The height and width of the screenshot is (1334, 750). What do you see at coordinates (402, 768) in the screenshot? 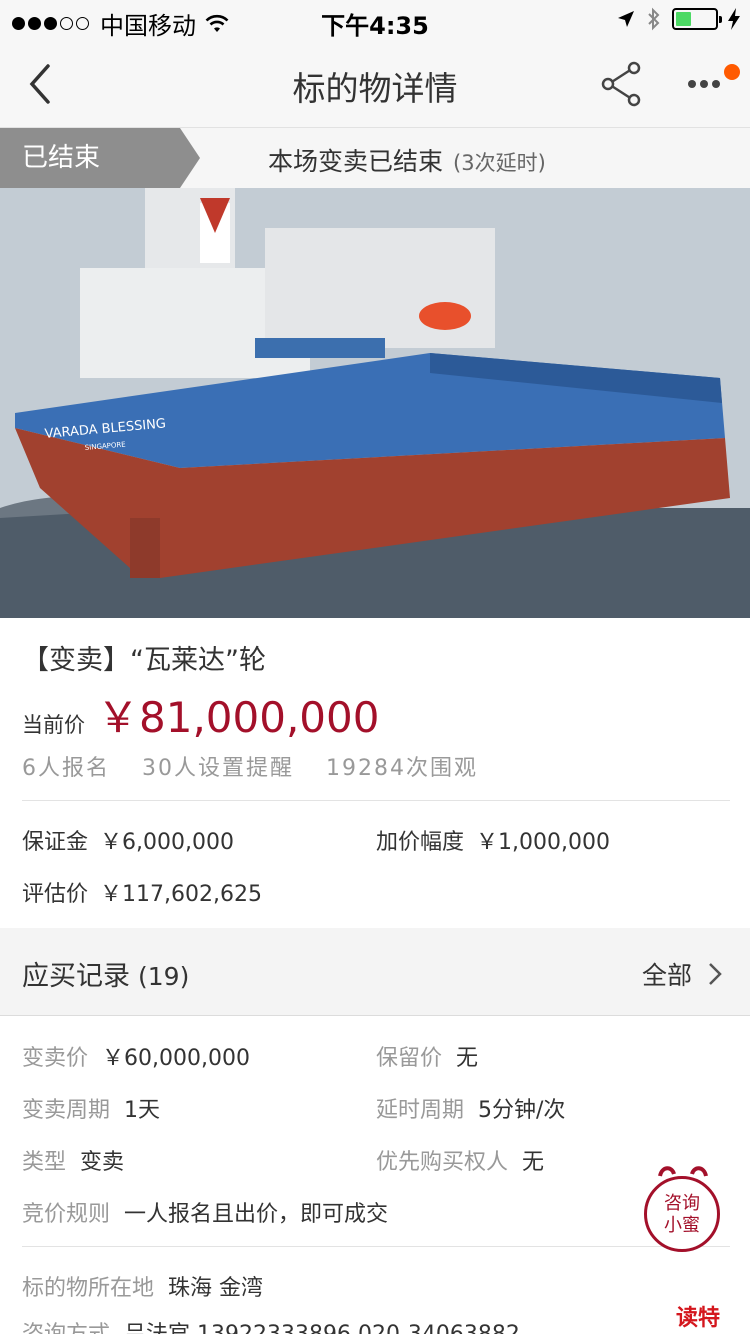
I see `views-count: 19284次围观` at bounding box center [402, 768].